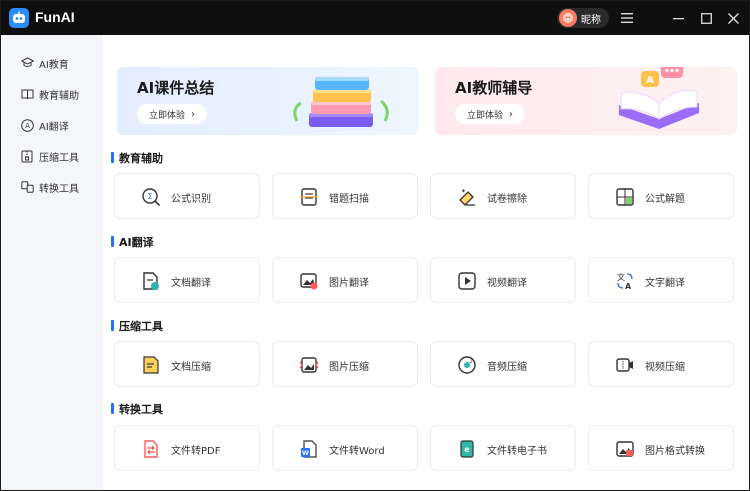 This screenshot has width=750, height=491. I want to click on card-video-translate: 视频翻译, so click(503, 280).